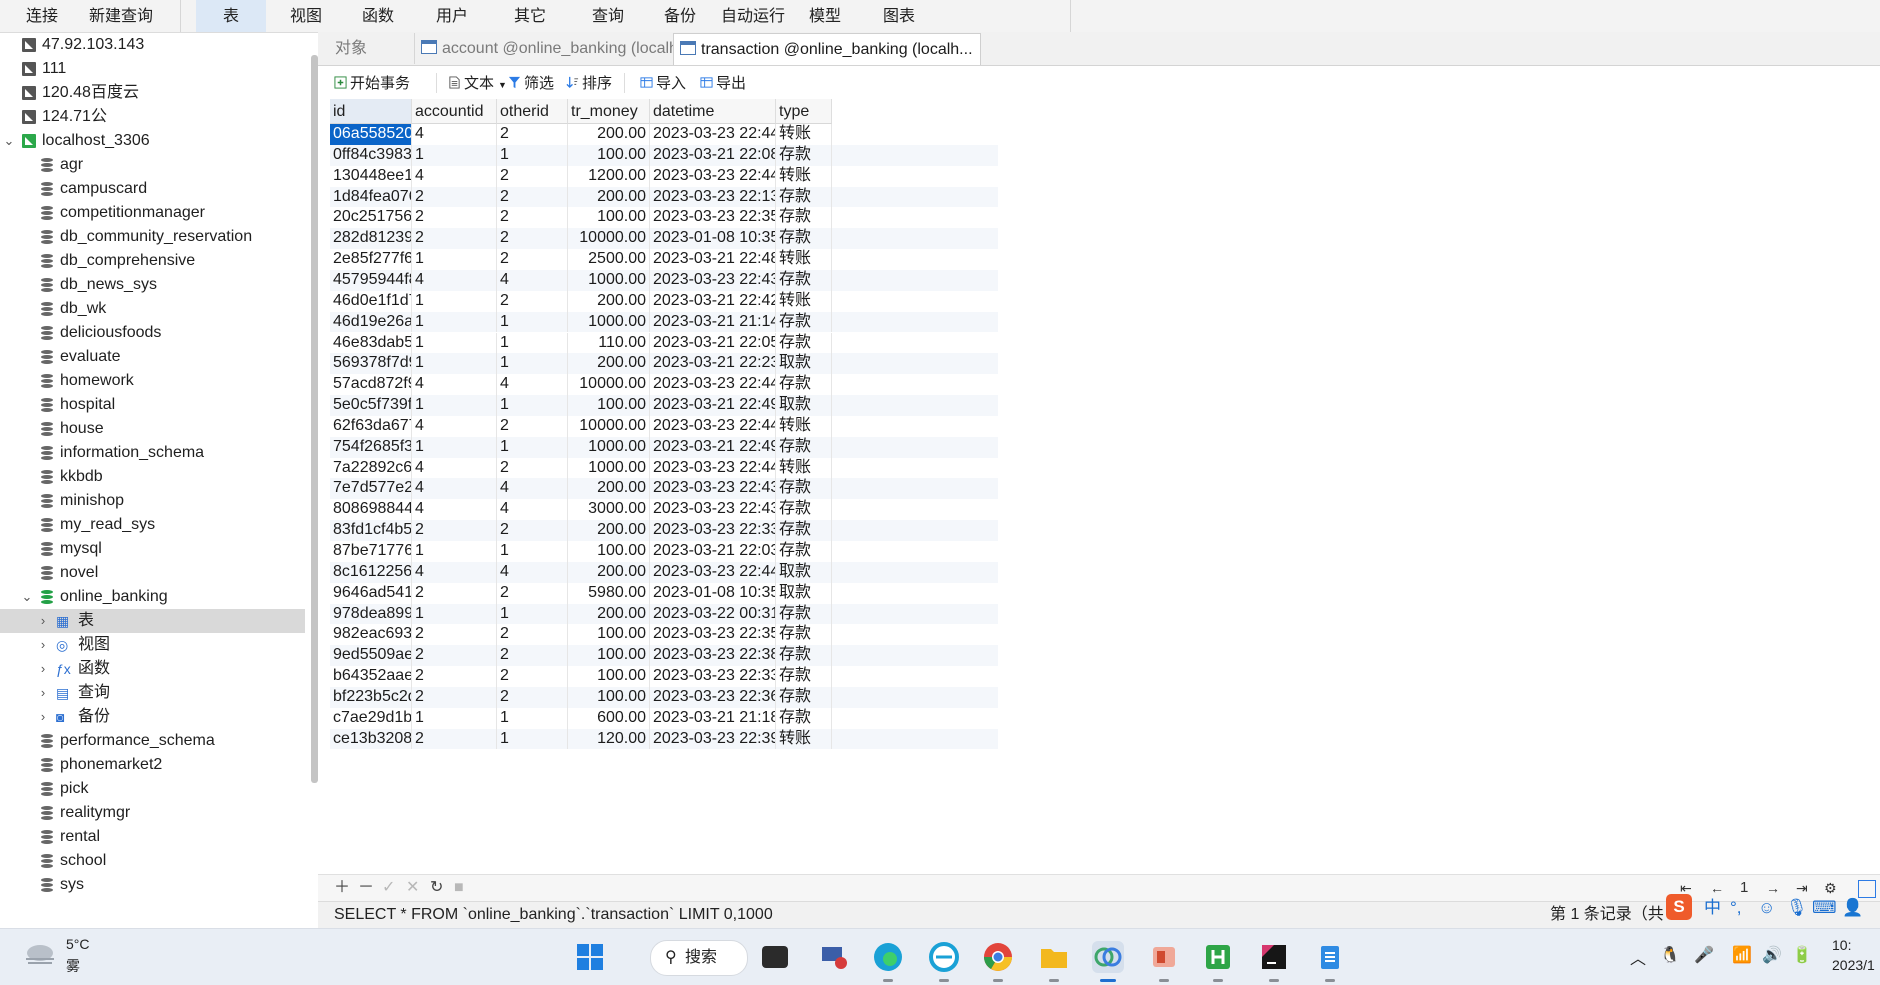 The height and width of the screenshot is (985, 1880). I want to click on cell-id: 982eac6930564dfb8, so click(371, 635).